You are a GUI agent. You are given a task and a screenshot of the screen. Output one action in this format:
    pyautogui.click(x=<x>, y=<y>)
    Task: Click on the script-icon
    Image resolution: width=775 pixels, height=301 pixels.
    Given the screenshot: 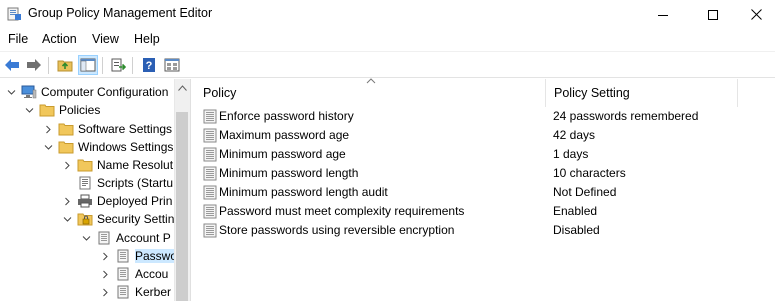 What is the action you would take?
    pyautogui.click(x=85, y=183)
    